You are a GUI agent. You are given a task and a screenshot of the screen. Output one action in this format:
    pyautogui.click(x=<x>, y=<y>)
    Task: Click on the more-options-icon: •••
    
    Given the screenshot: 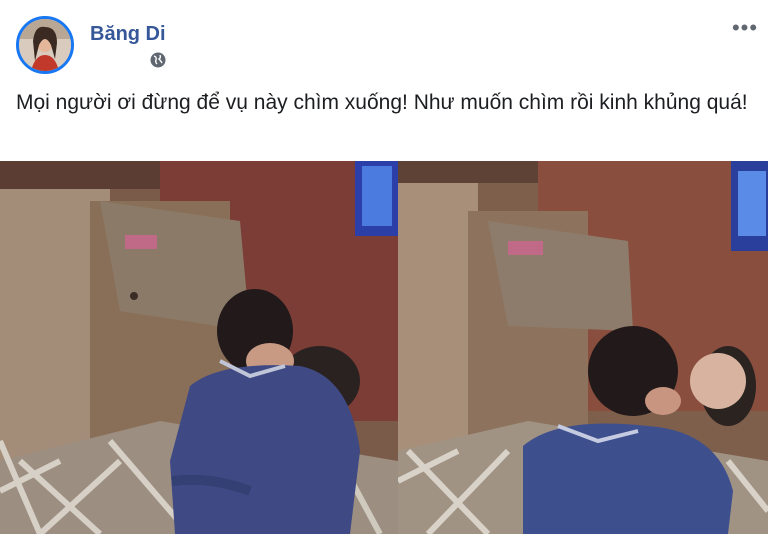 What is the action you would take?
    pyautogui.click(x=745, y=28)
    